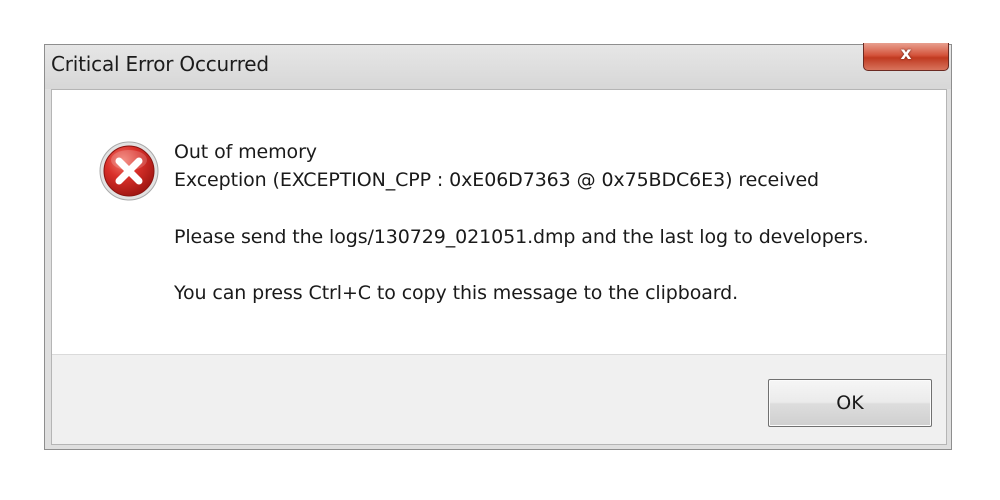 The image size is (1000, 500). I want to click on ok-button: OK, so click(850, 403).